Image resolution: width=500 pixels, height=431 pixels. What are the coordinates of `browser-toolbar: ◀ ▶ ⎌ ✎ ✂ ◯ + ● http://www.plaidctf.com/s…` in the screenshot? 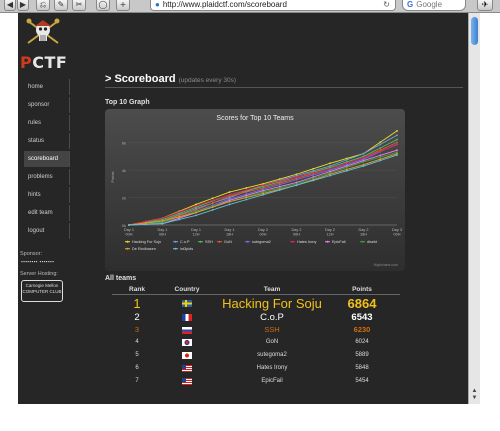 It's located at (250, 6).